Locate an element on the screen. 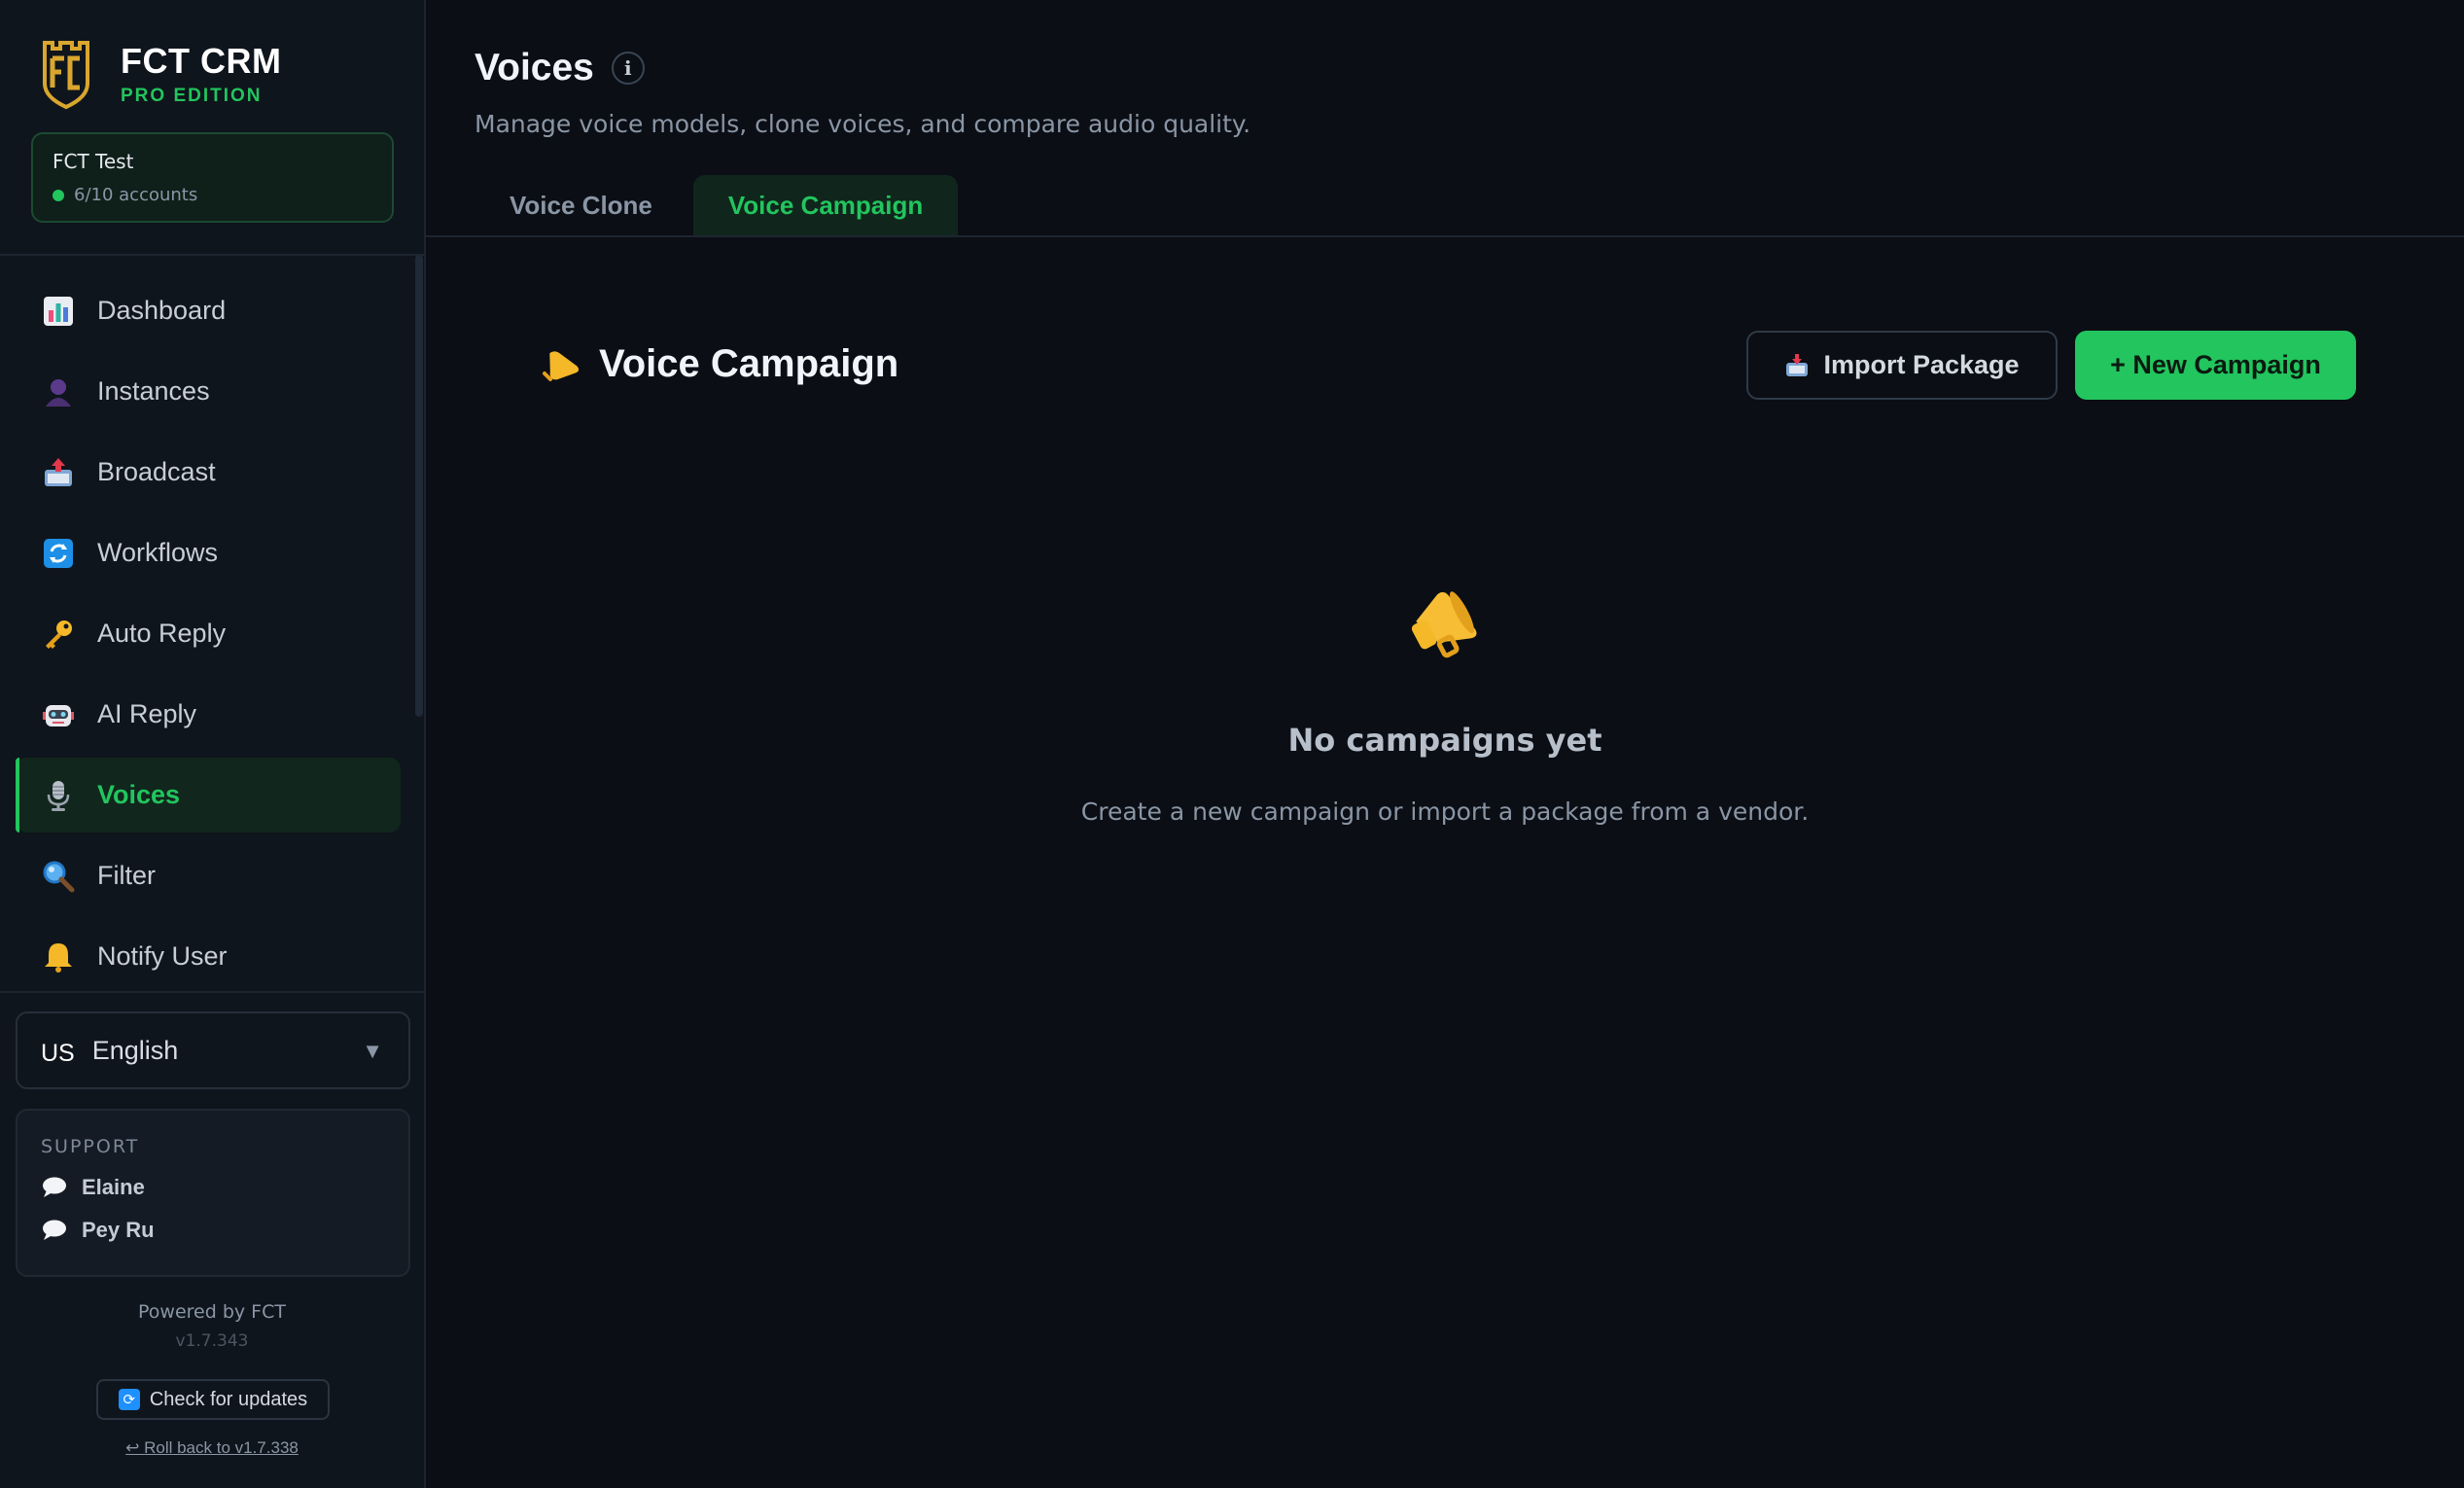 This screenshot has width=2464, height=1488. sidebar-item-broadcast: Broadcast is located at coordinates (208, 472).